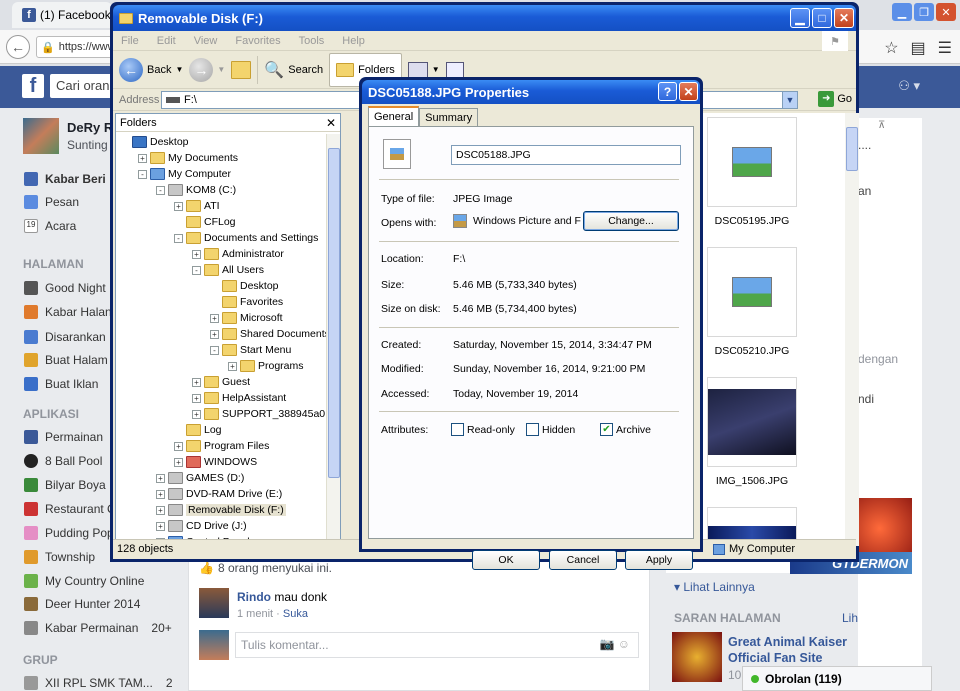 This screenshot has height=691, width=960. Describe the element at coordinates (130, 41) in the screenshot. I see `menu-file: File` at that location.